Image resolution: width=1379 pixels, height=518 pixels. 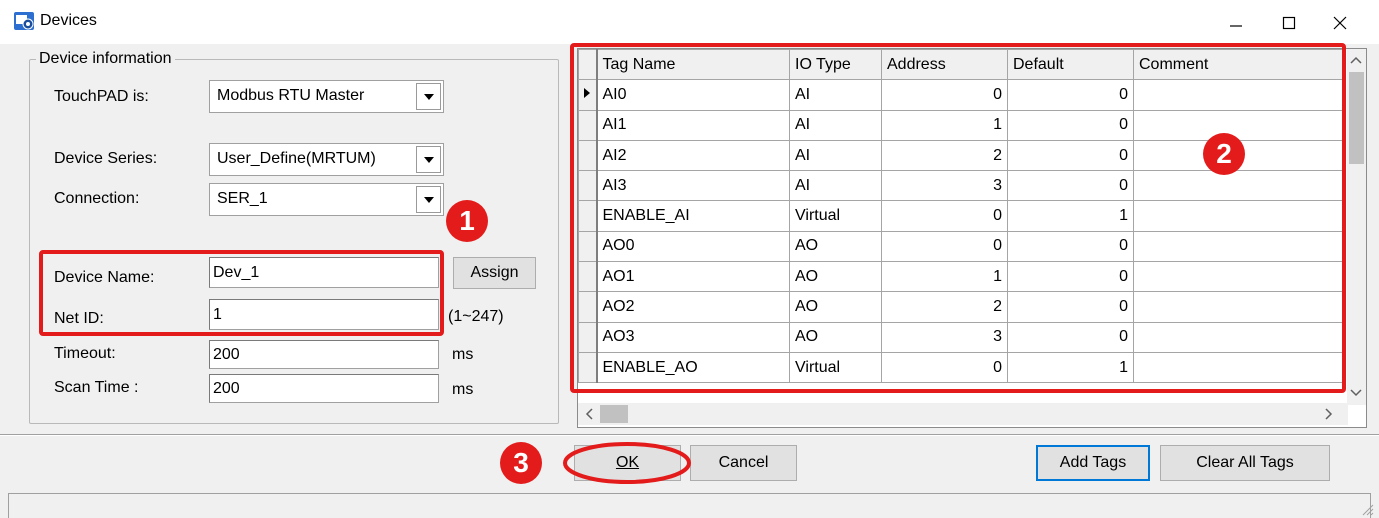 I want to click on scan-time-label: Scan Time :, so click(x=96, y=387).